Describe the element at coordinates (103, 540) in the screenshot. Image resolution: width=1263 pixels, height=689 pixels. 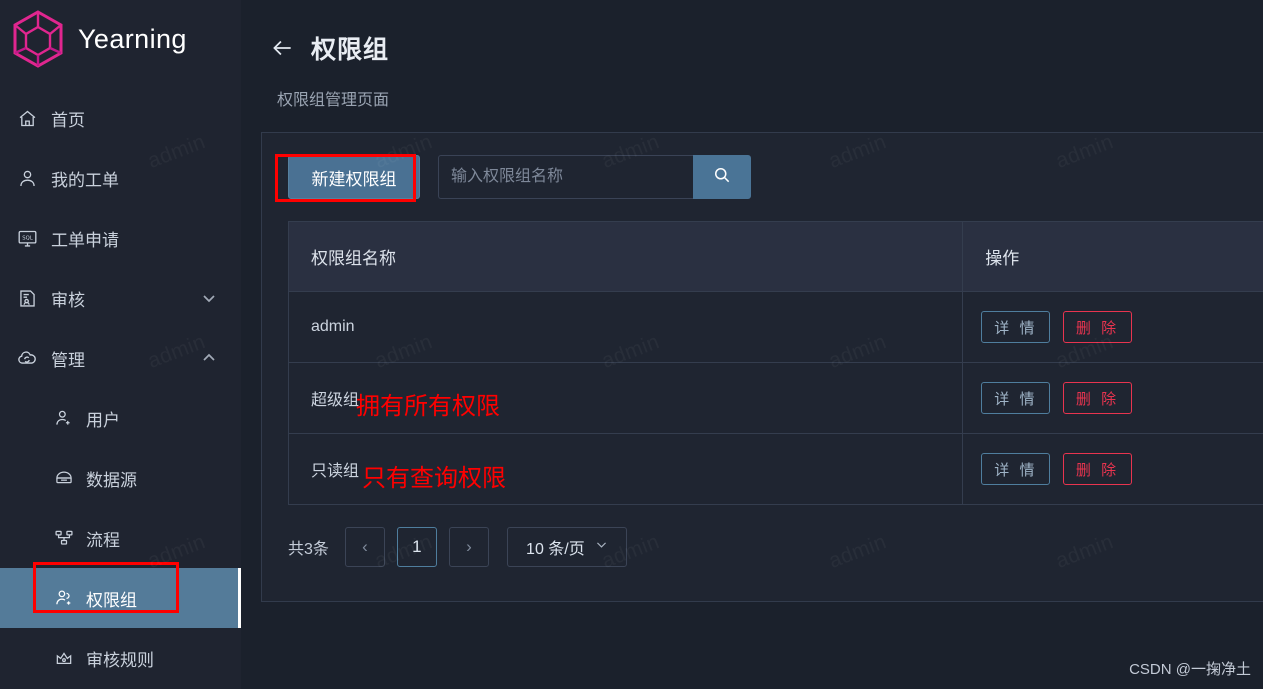
I see `sidebar-item-label: 流程` at that location.